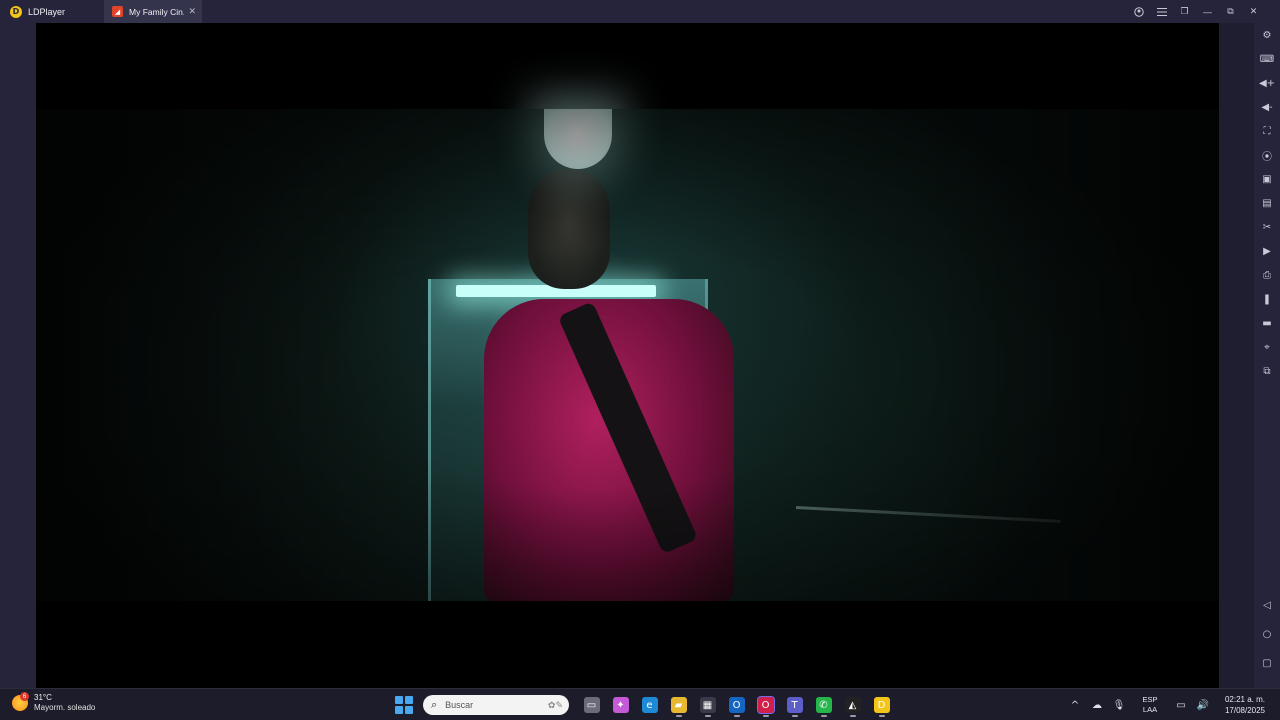  I want to click on microphone-icon: 🎙, so click(1119, 704).